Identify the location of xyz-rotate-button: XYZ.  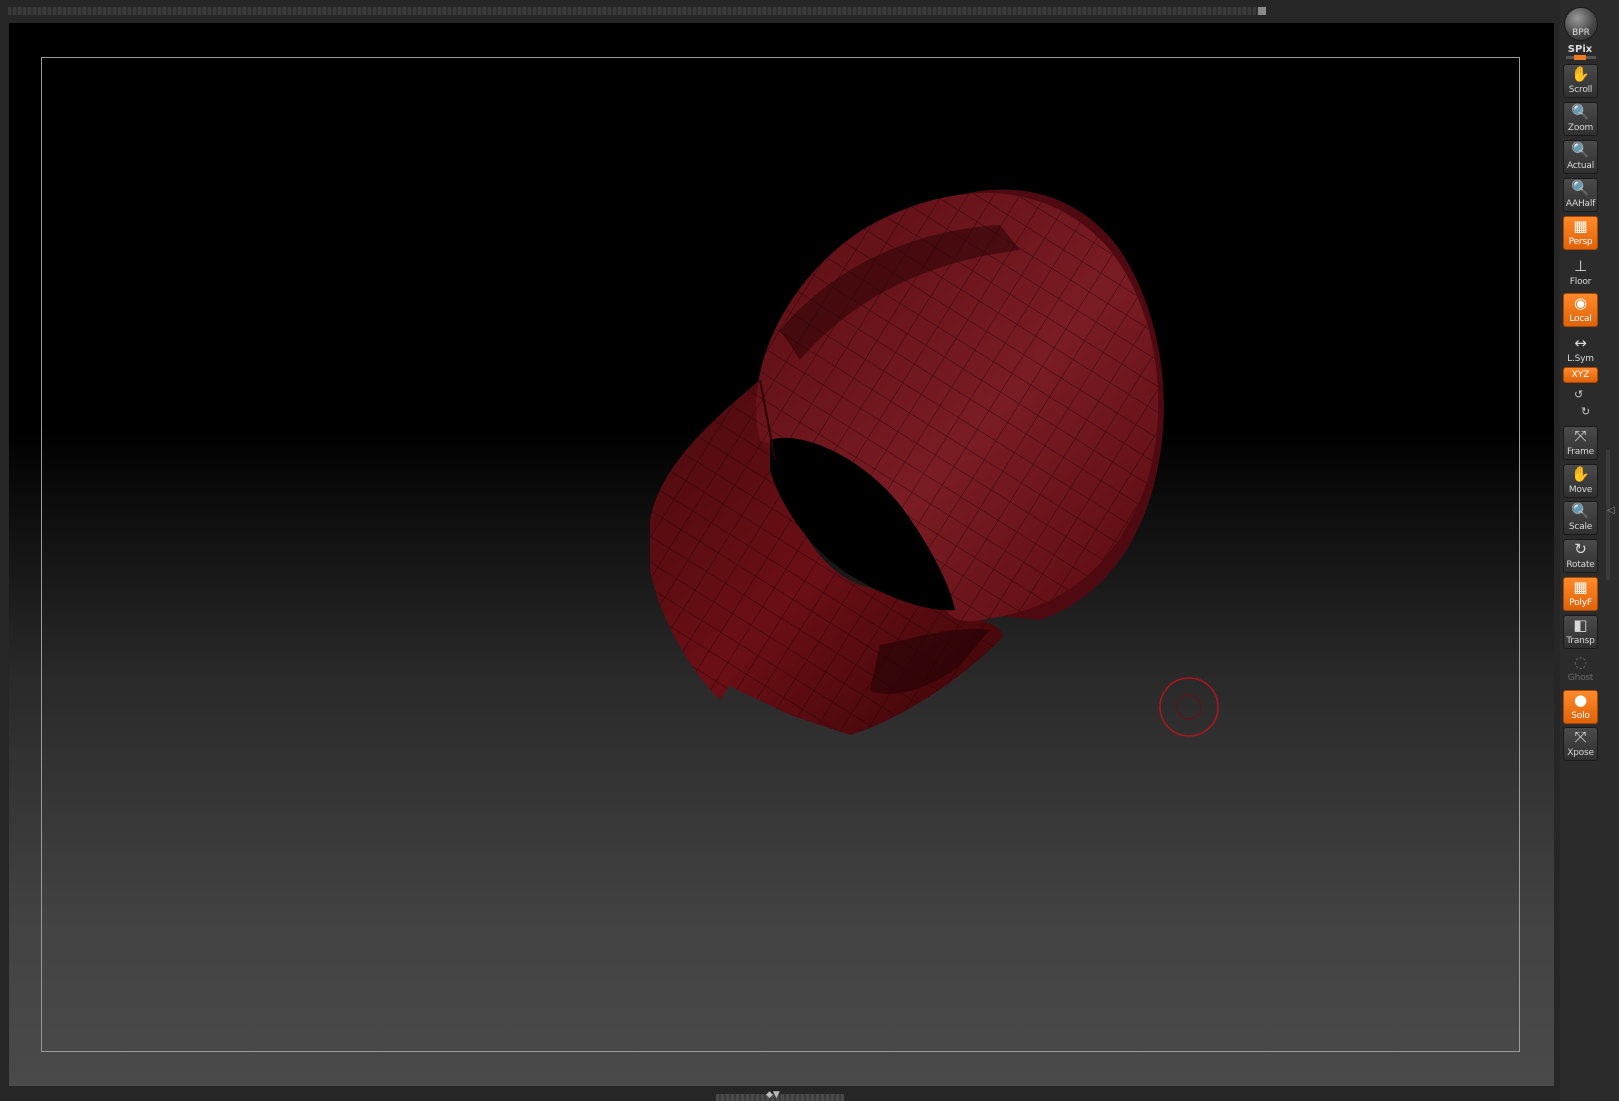
(1580, 375).